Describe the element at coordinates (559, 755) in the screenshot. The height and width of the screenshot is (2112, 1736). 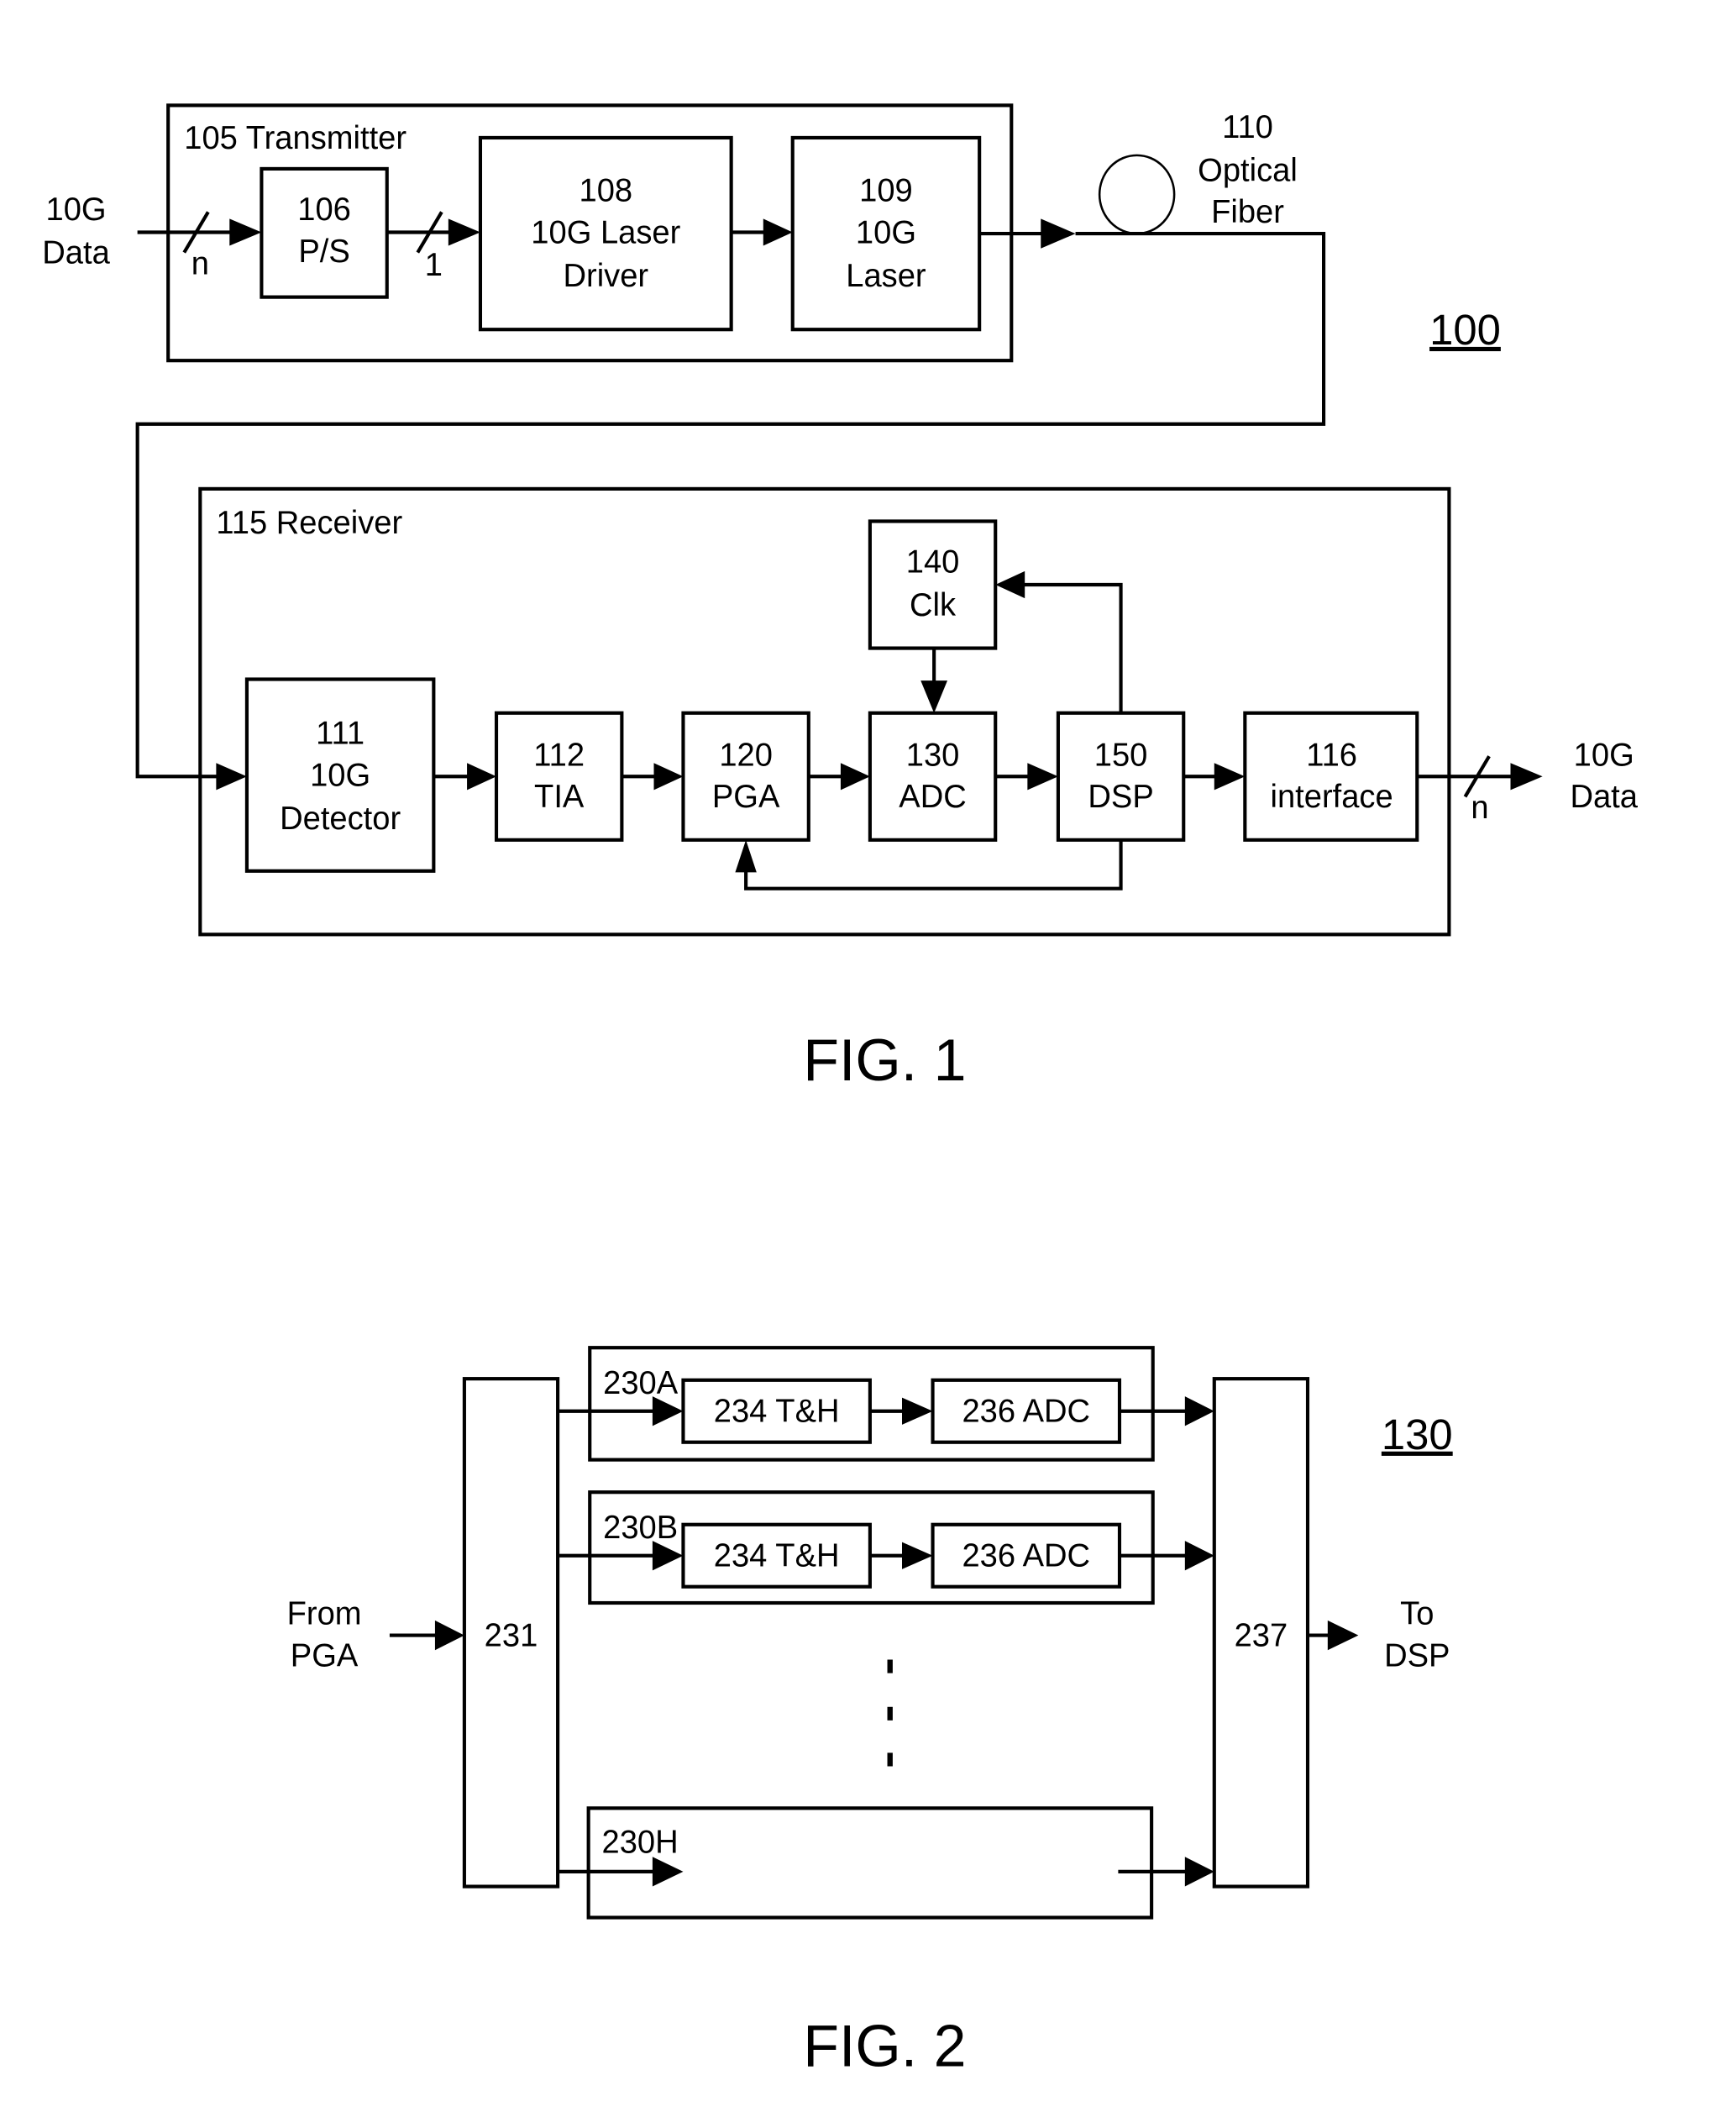
I see `tia-number: 112` at that location.